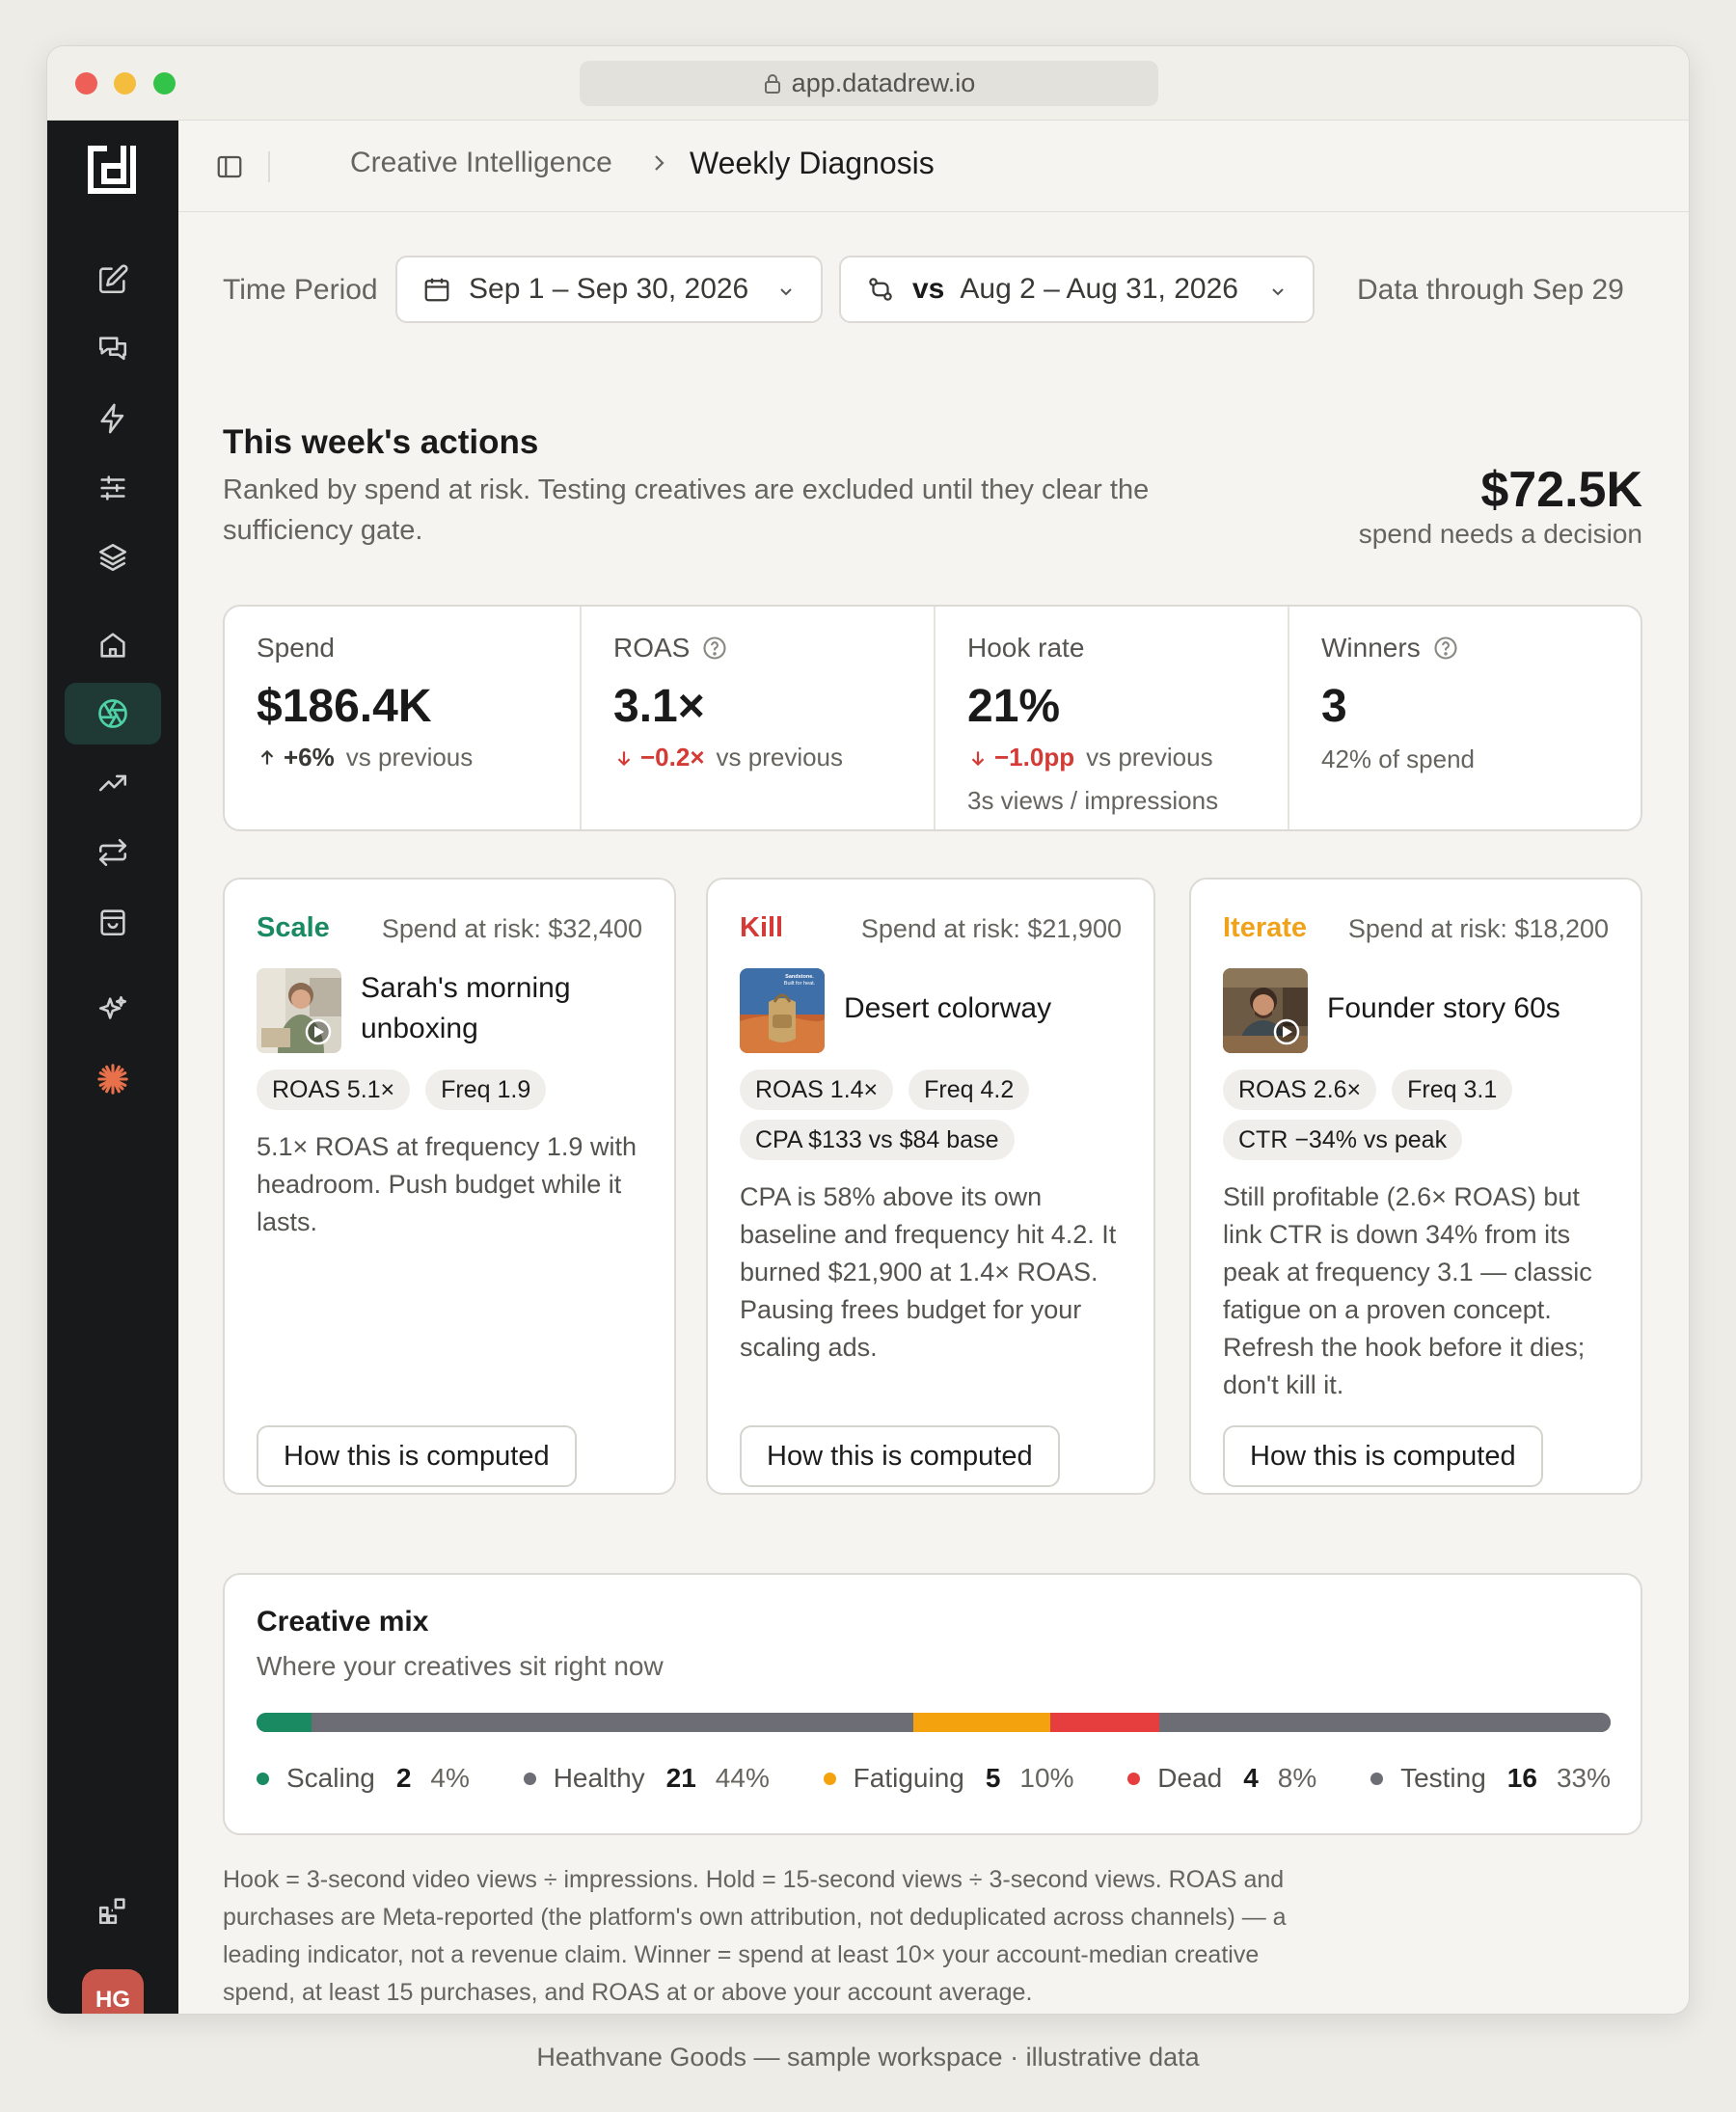  What do you see at coordinates (113, 922) in the screenshot?
I see `sidebar-item-products` at bounding box center [113, 922].